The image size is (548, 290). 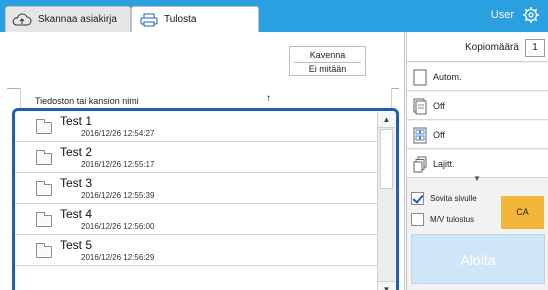 I want to click on tab-scan-label: Skannaa asiakirja, so click(x=77, y=19).